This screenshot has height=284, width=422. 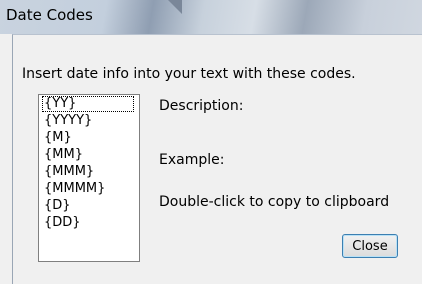 I want to click on list-item-mm: {MM}, so click(x=63, y=155).